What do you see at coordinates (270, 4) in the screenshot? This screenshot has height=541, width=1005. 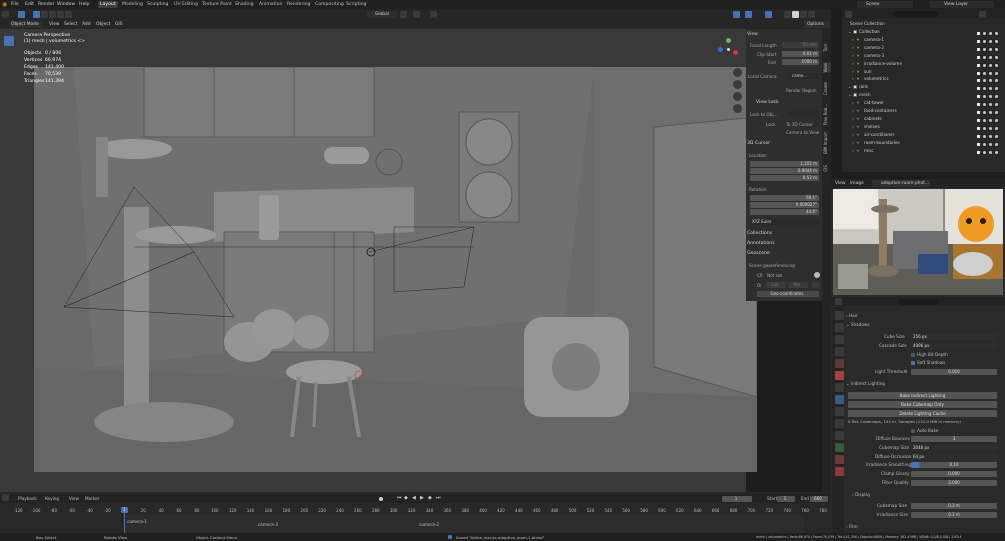 I see `workspace-tab-animation: Animation` at bounding box center [270, 4].